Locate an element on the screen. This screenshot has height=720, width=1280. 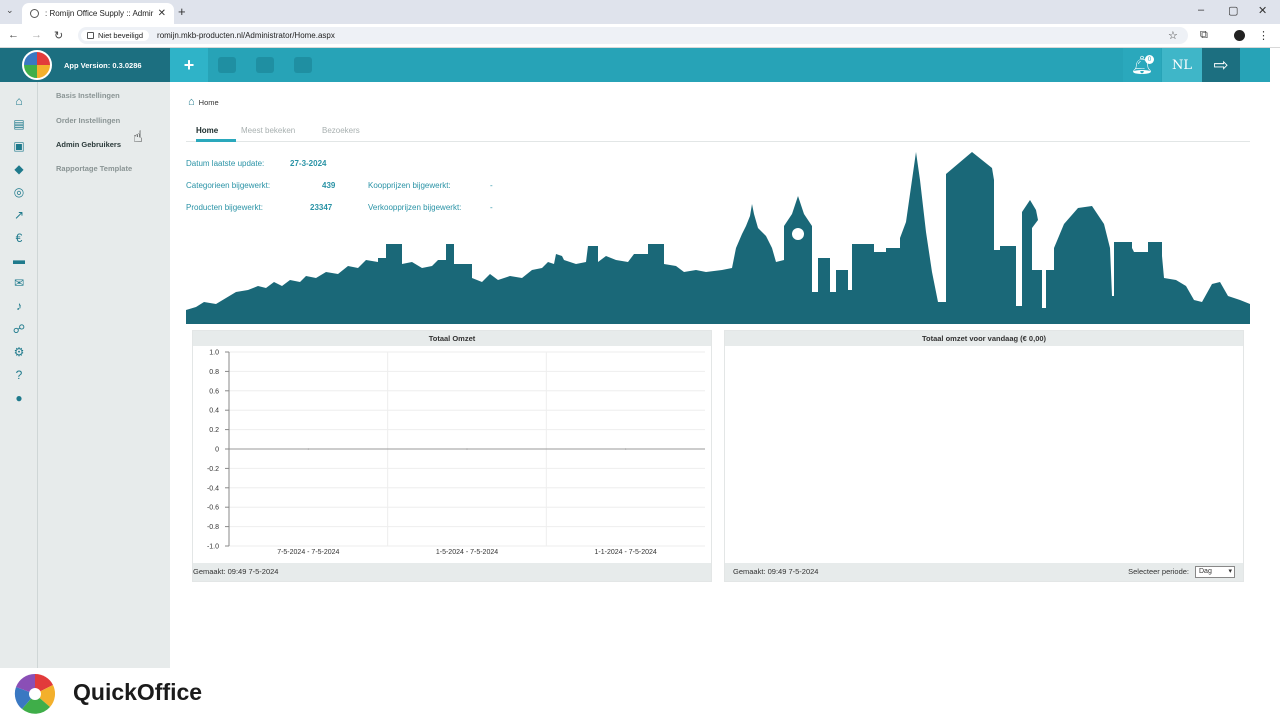
x-tick-label: 1-1-2024 - 7-5-2024 is located at coordinates (626, 552).